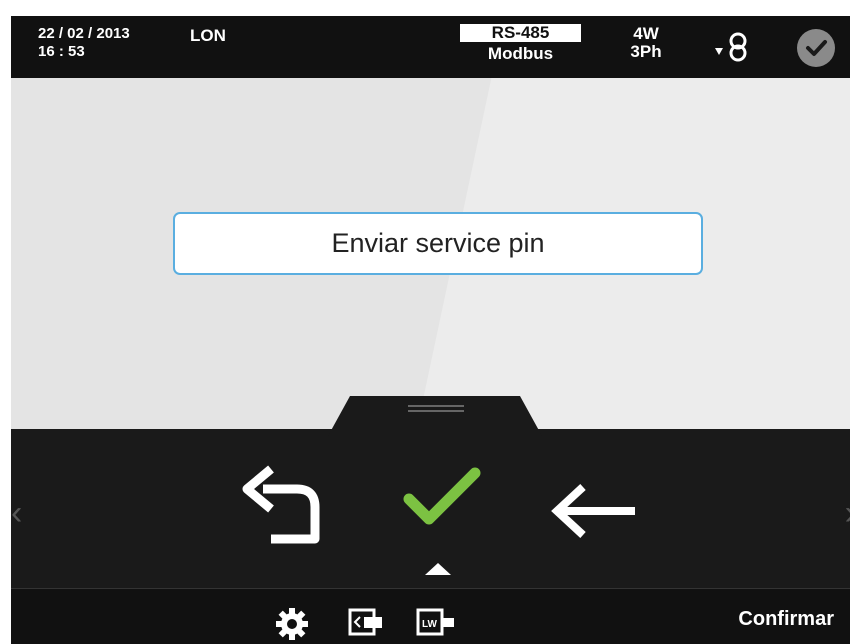 Image resolution: width=850 pixels, height=644 pixels. What do you see at coordinates (292, 625) in the screenshot?
I see `gear-icon` at bounding box center [292, 625].